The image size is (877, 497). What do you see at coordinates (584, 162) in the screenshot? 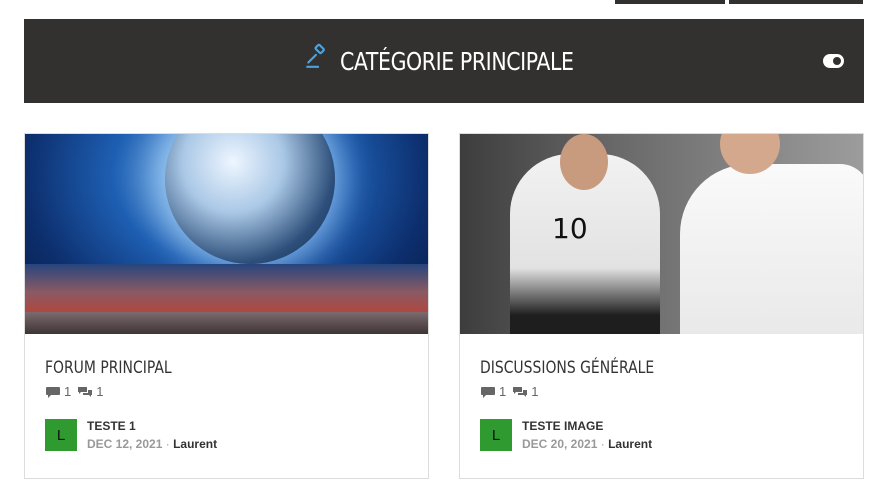
I see `player-head-shape` at bounding box center [584, 162].